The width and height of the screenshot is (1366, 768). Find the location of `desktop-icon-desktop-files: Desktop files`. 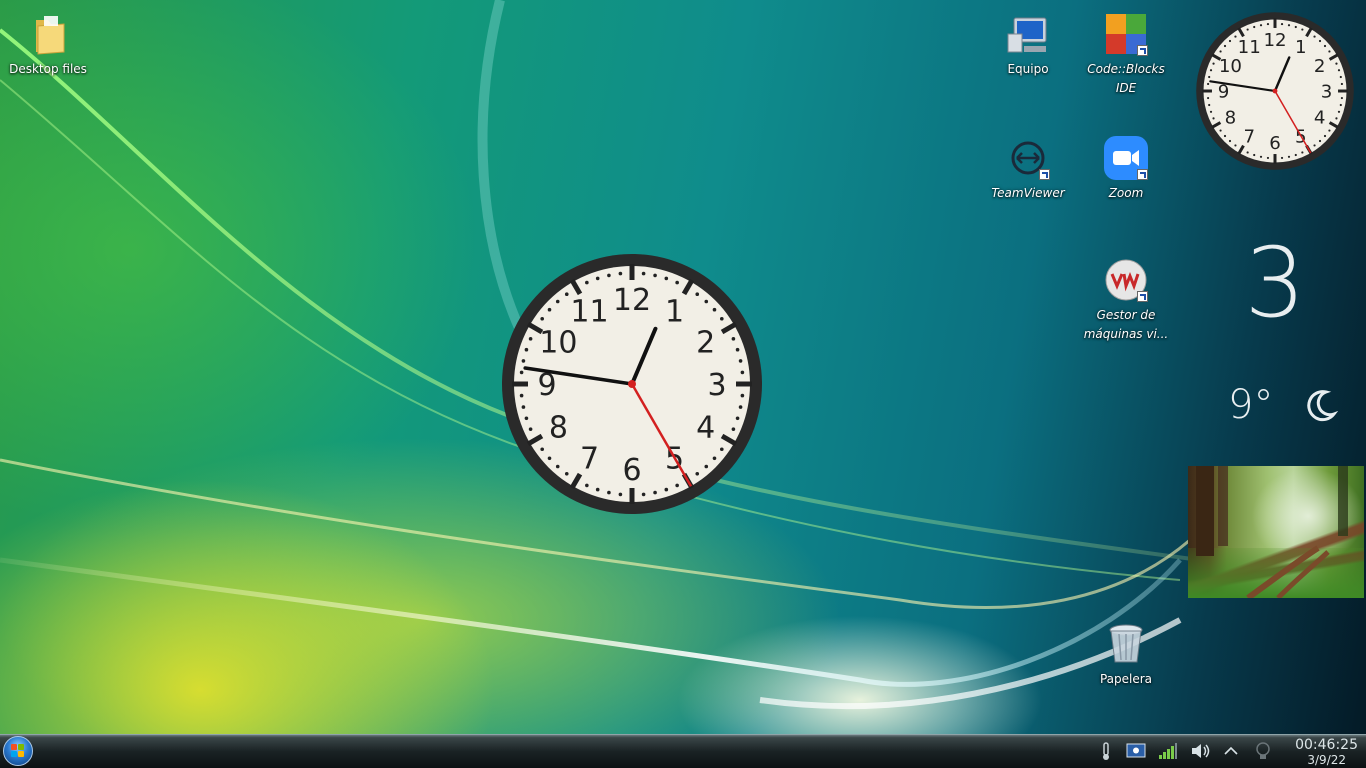

desktop-icon-desktop-files: Desktop files is located at coordinates (48, 44).